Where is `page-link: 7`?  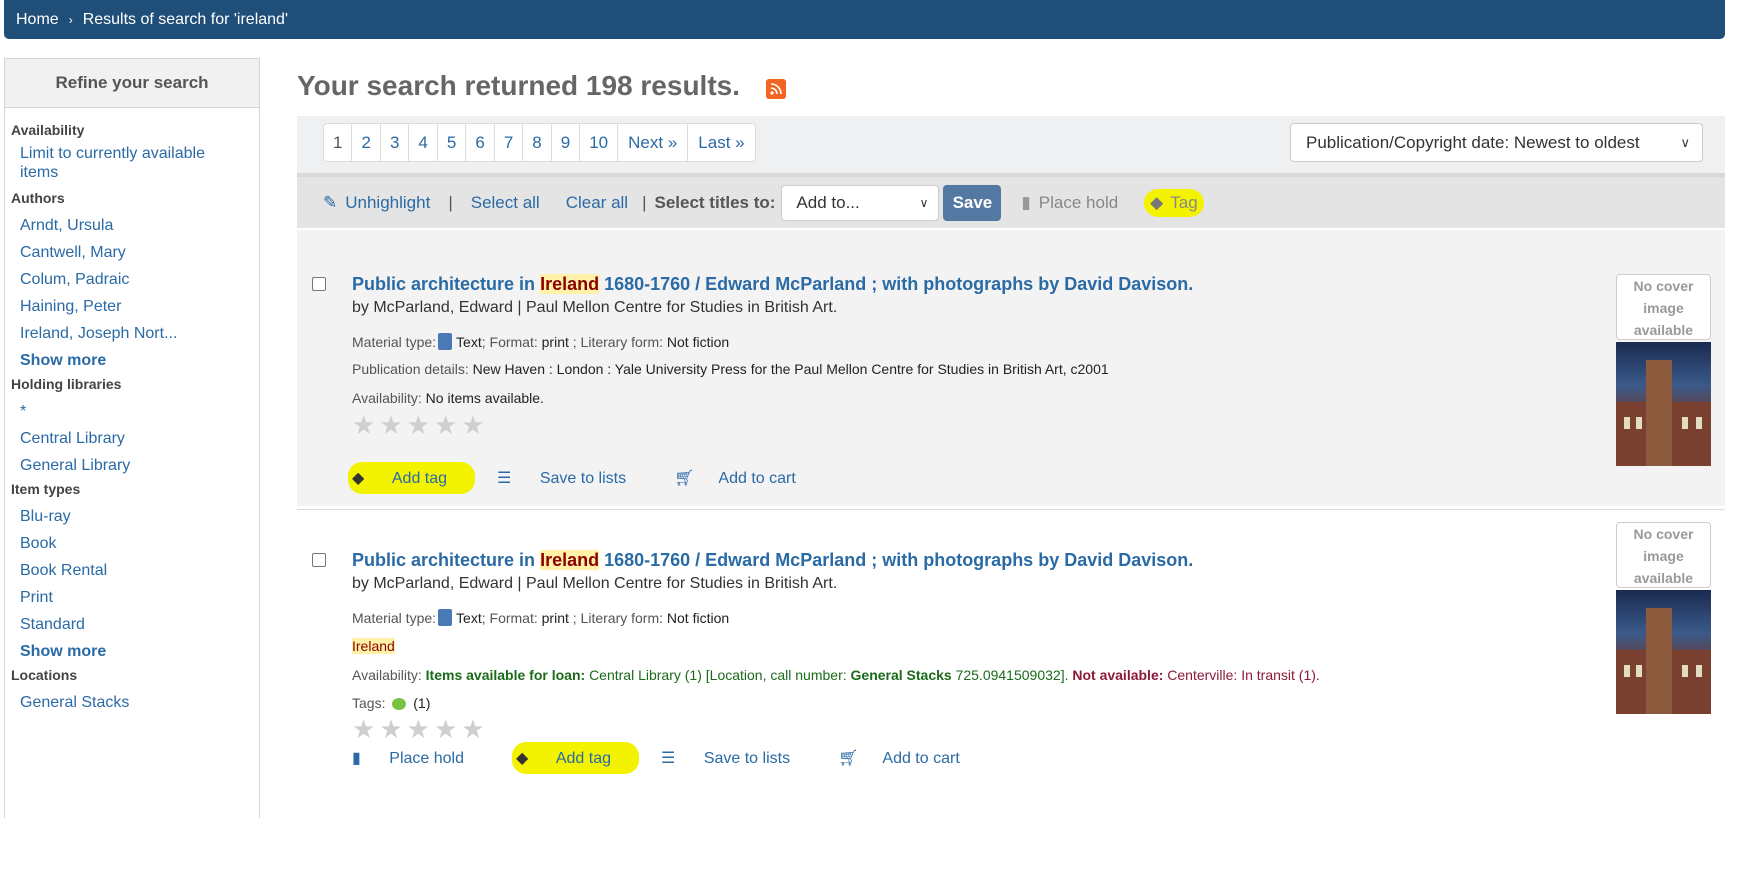 page-link: 7 is located at coordinates (509, 142).